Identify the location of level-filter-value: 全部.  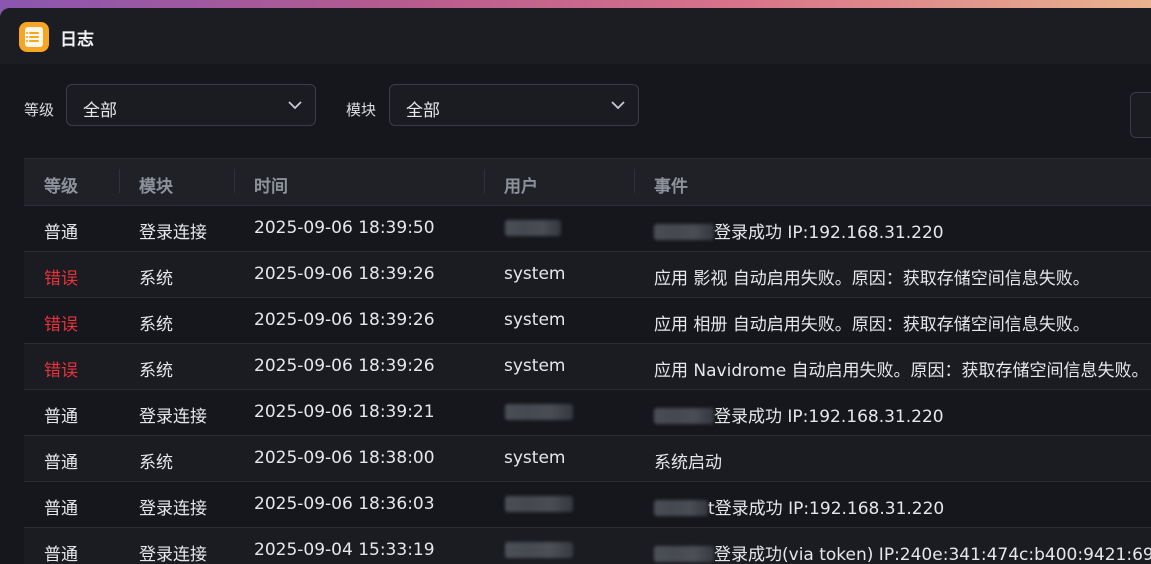
(100, 111).